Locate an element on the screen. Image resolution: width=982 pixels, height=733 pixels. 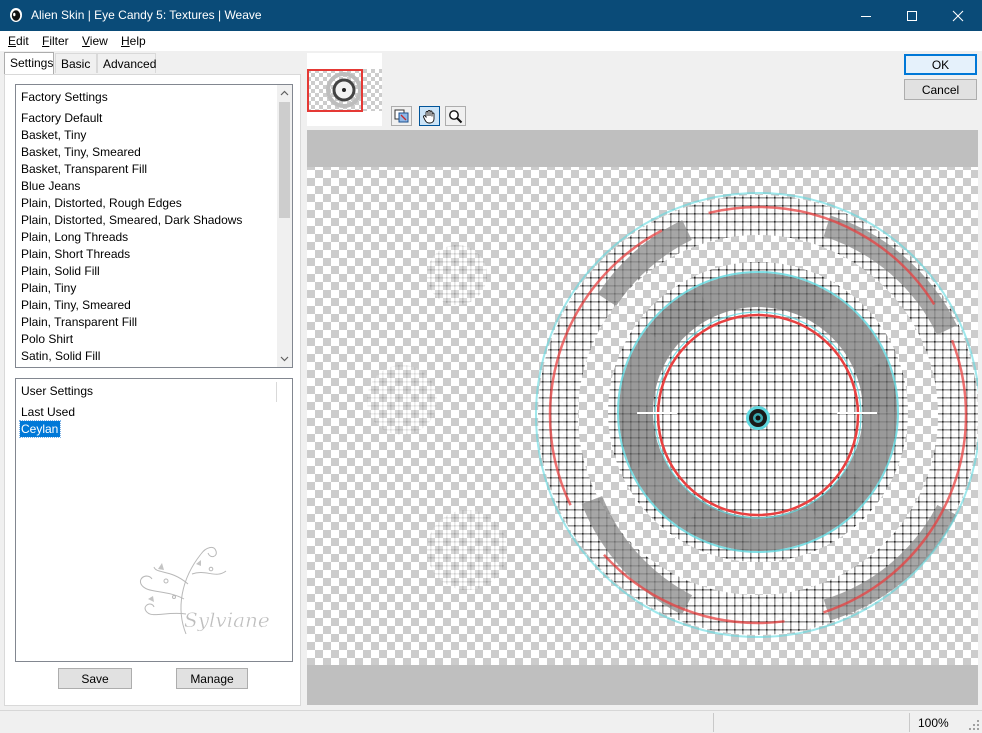
chevron-down-icon is located at coordinates (284, 359).